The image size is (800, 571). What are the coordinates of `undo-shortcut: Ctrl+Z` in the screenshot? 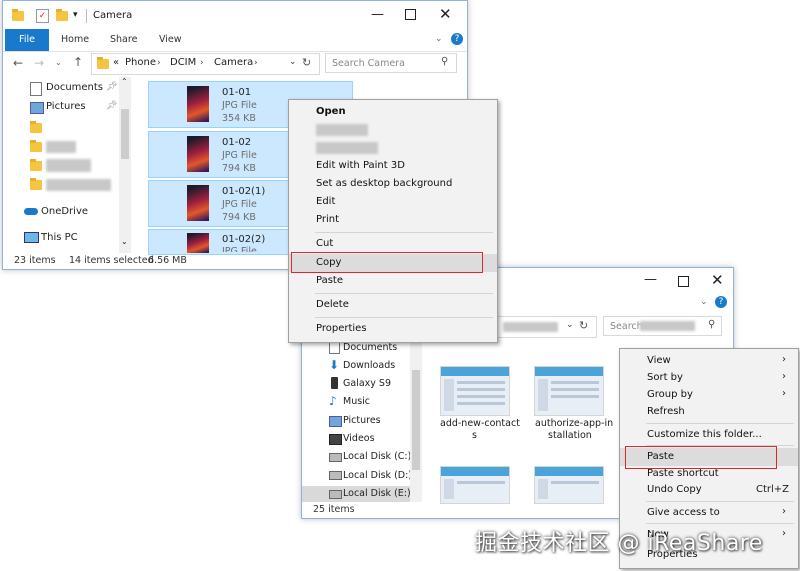 It's located at (773, 489).